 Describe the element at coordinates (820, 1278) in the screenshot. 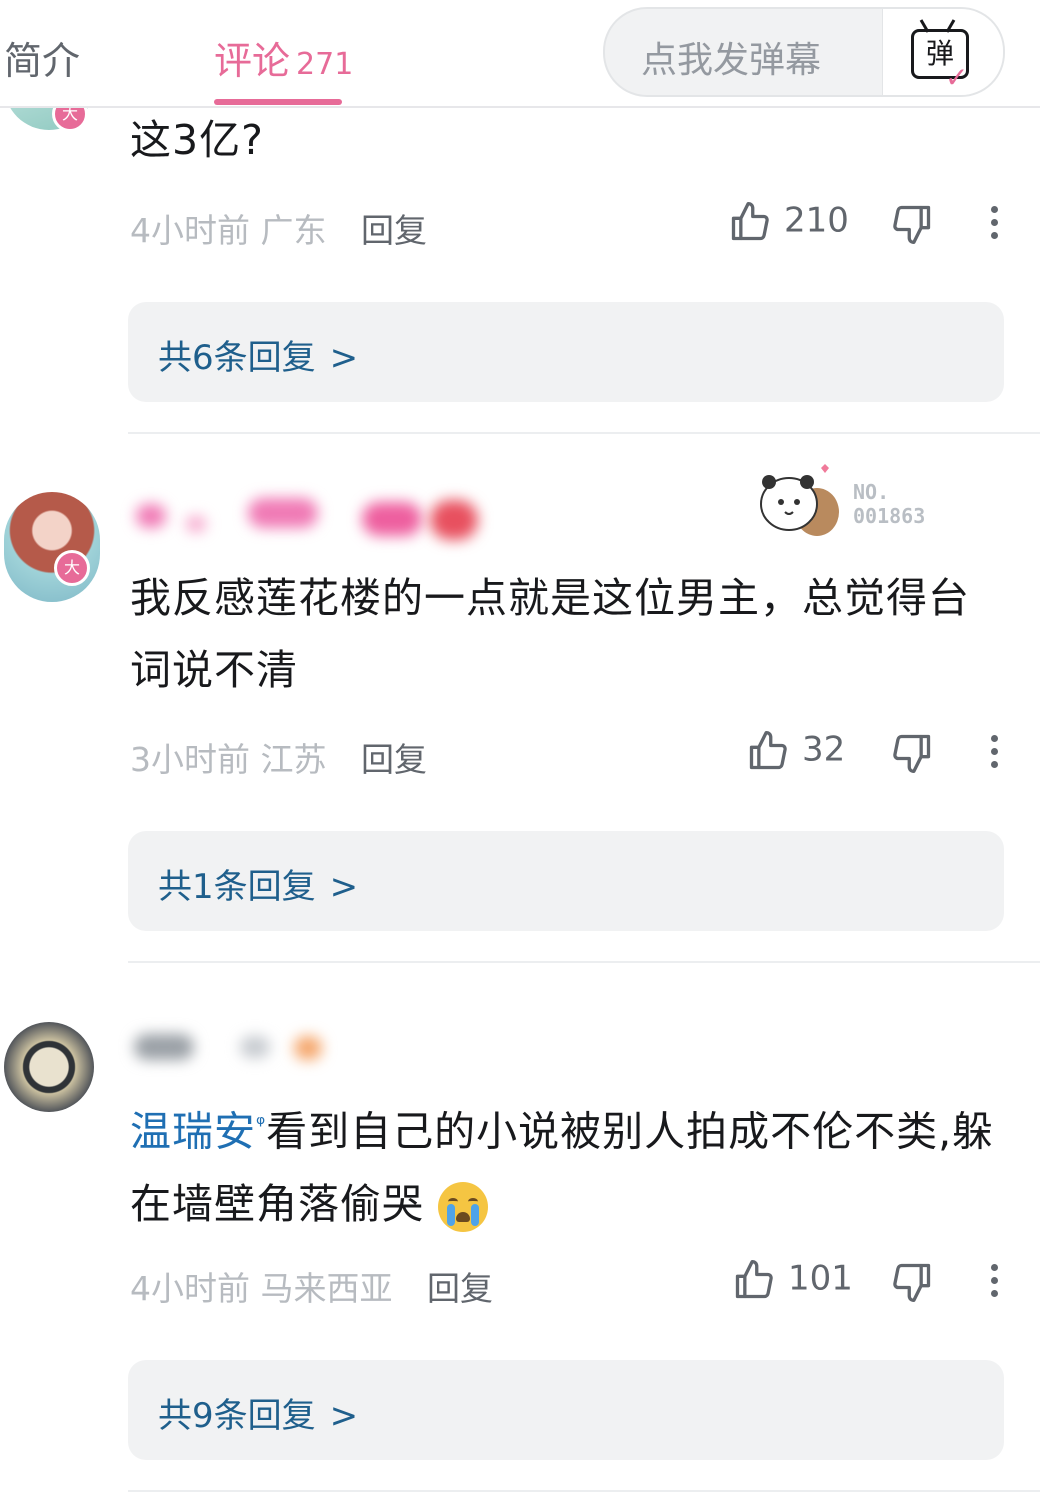

I see `like-count: 101` at that location.